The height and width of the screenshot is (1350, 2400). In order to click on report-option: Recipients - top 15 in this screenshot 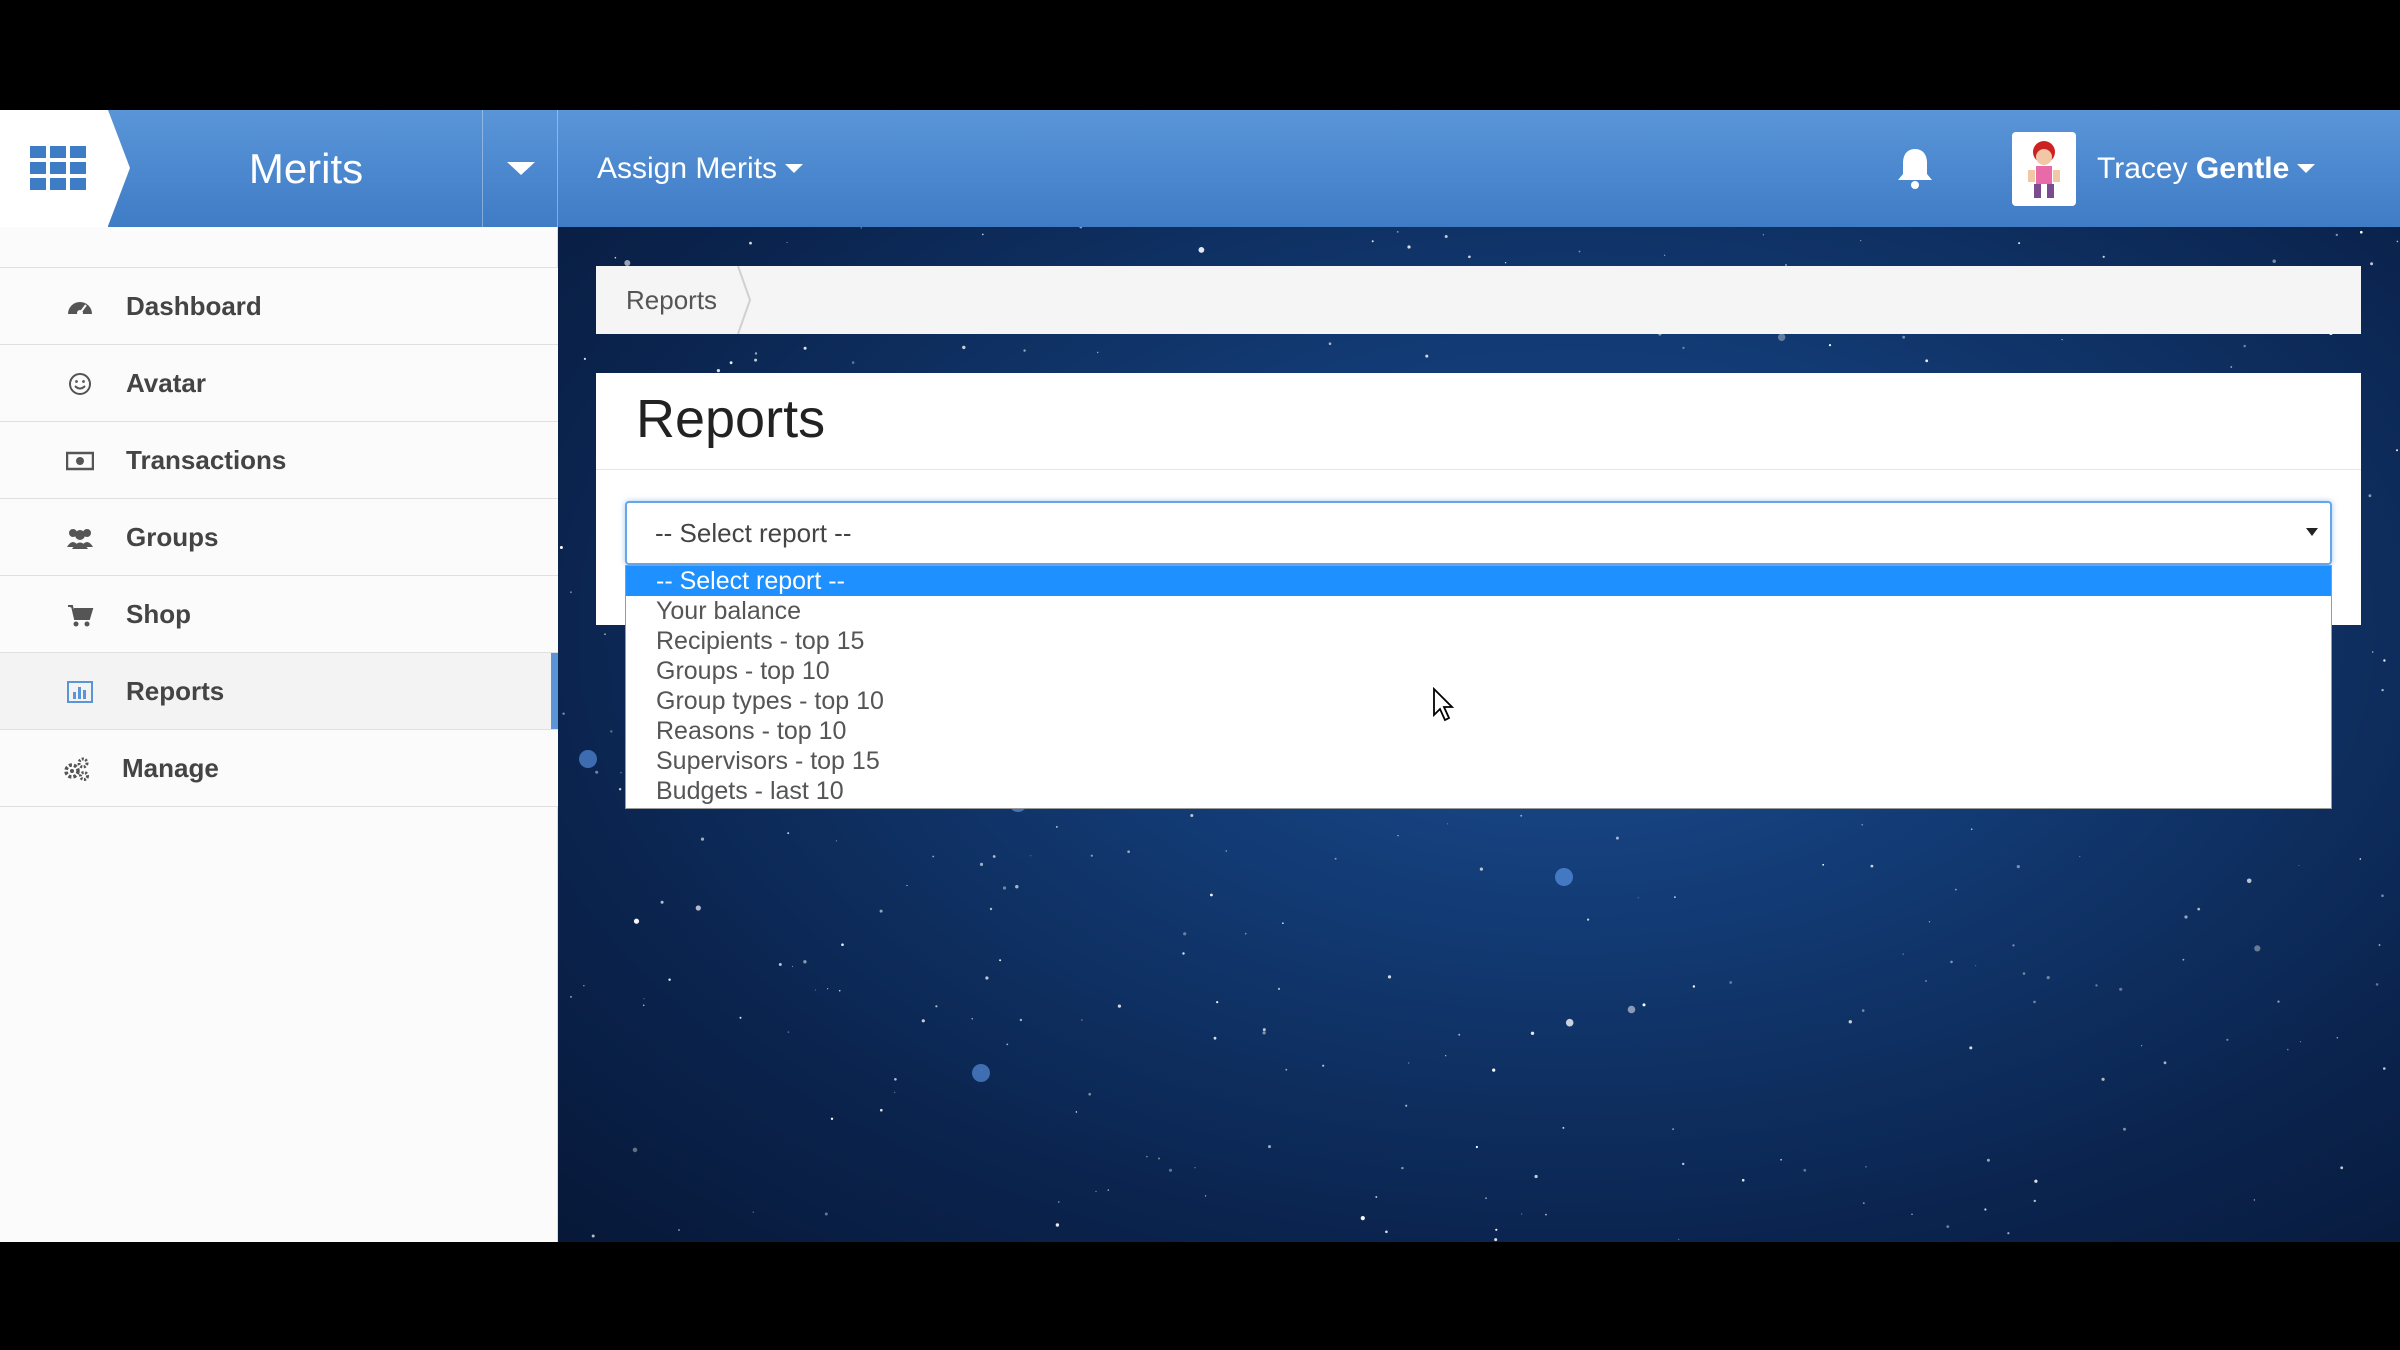, I will do `click(1478, 641)`.